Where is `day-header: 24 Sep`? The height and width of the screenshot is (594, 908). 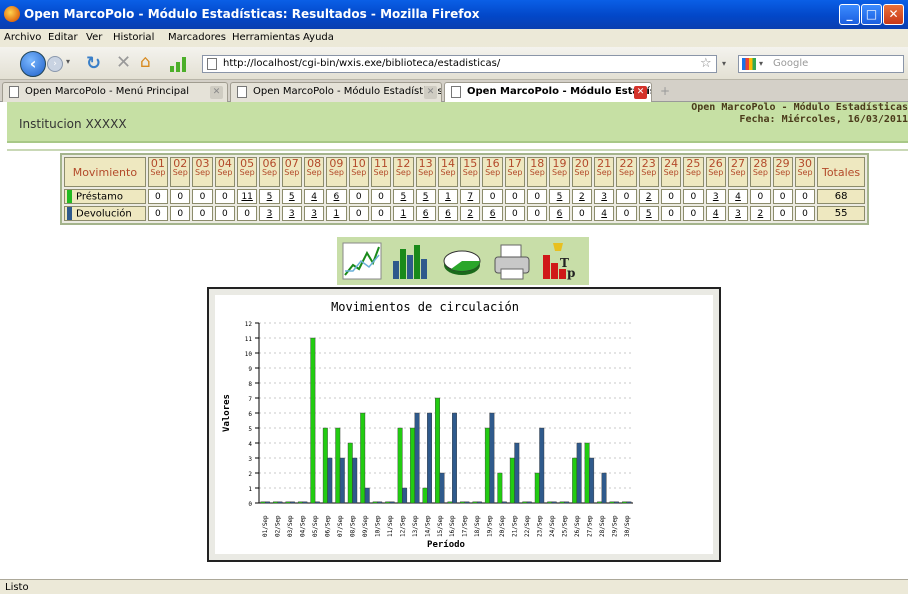
day-header: 24 Sep is located at coordinates (671, 172).